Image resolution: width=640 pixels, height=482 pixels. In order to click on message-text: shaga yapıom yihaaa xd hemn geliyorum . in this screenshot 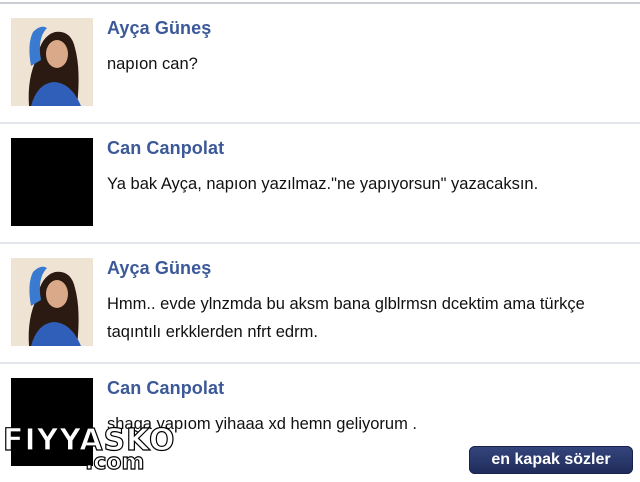, I will do `click(262, 424)`.